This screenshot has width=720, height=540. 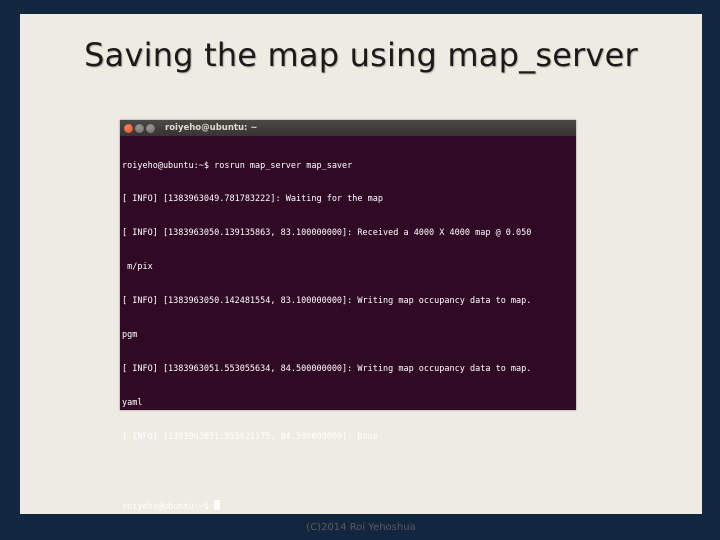 I want to click on terminal-titlebar: roiyeho@ubuntu: ~, so click(x=348, y=128).